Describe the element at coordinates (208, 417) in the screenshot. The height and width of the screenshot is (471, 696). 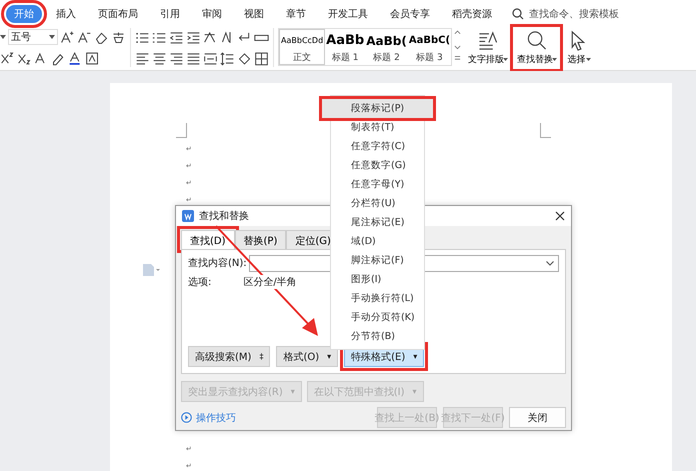
I see `tips-link: 操作技巧` at that location.